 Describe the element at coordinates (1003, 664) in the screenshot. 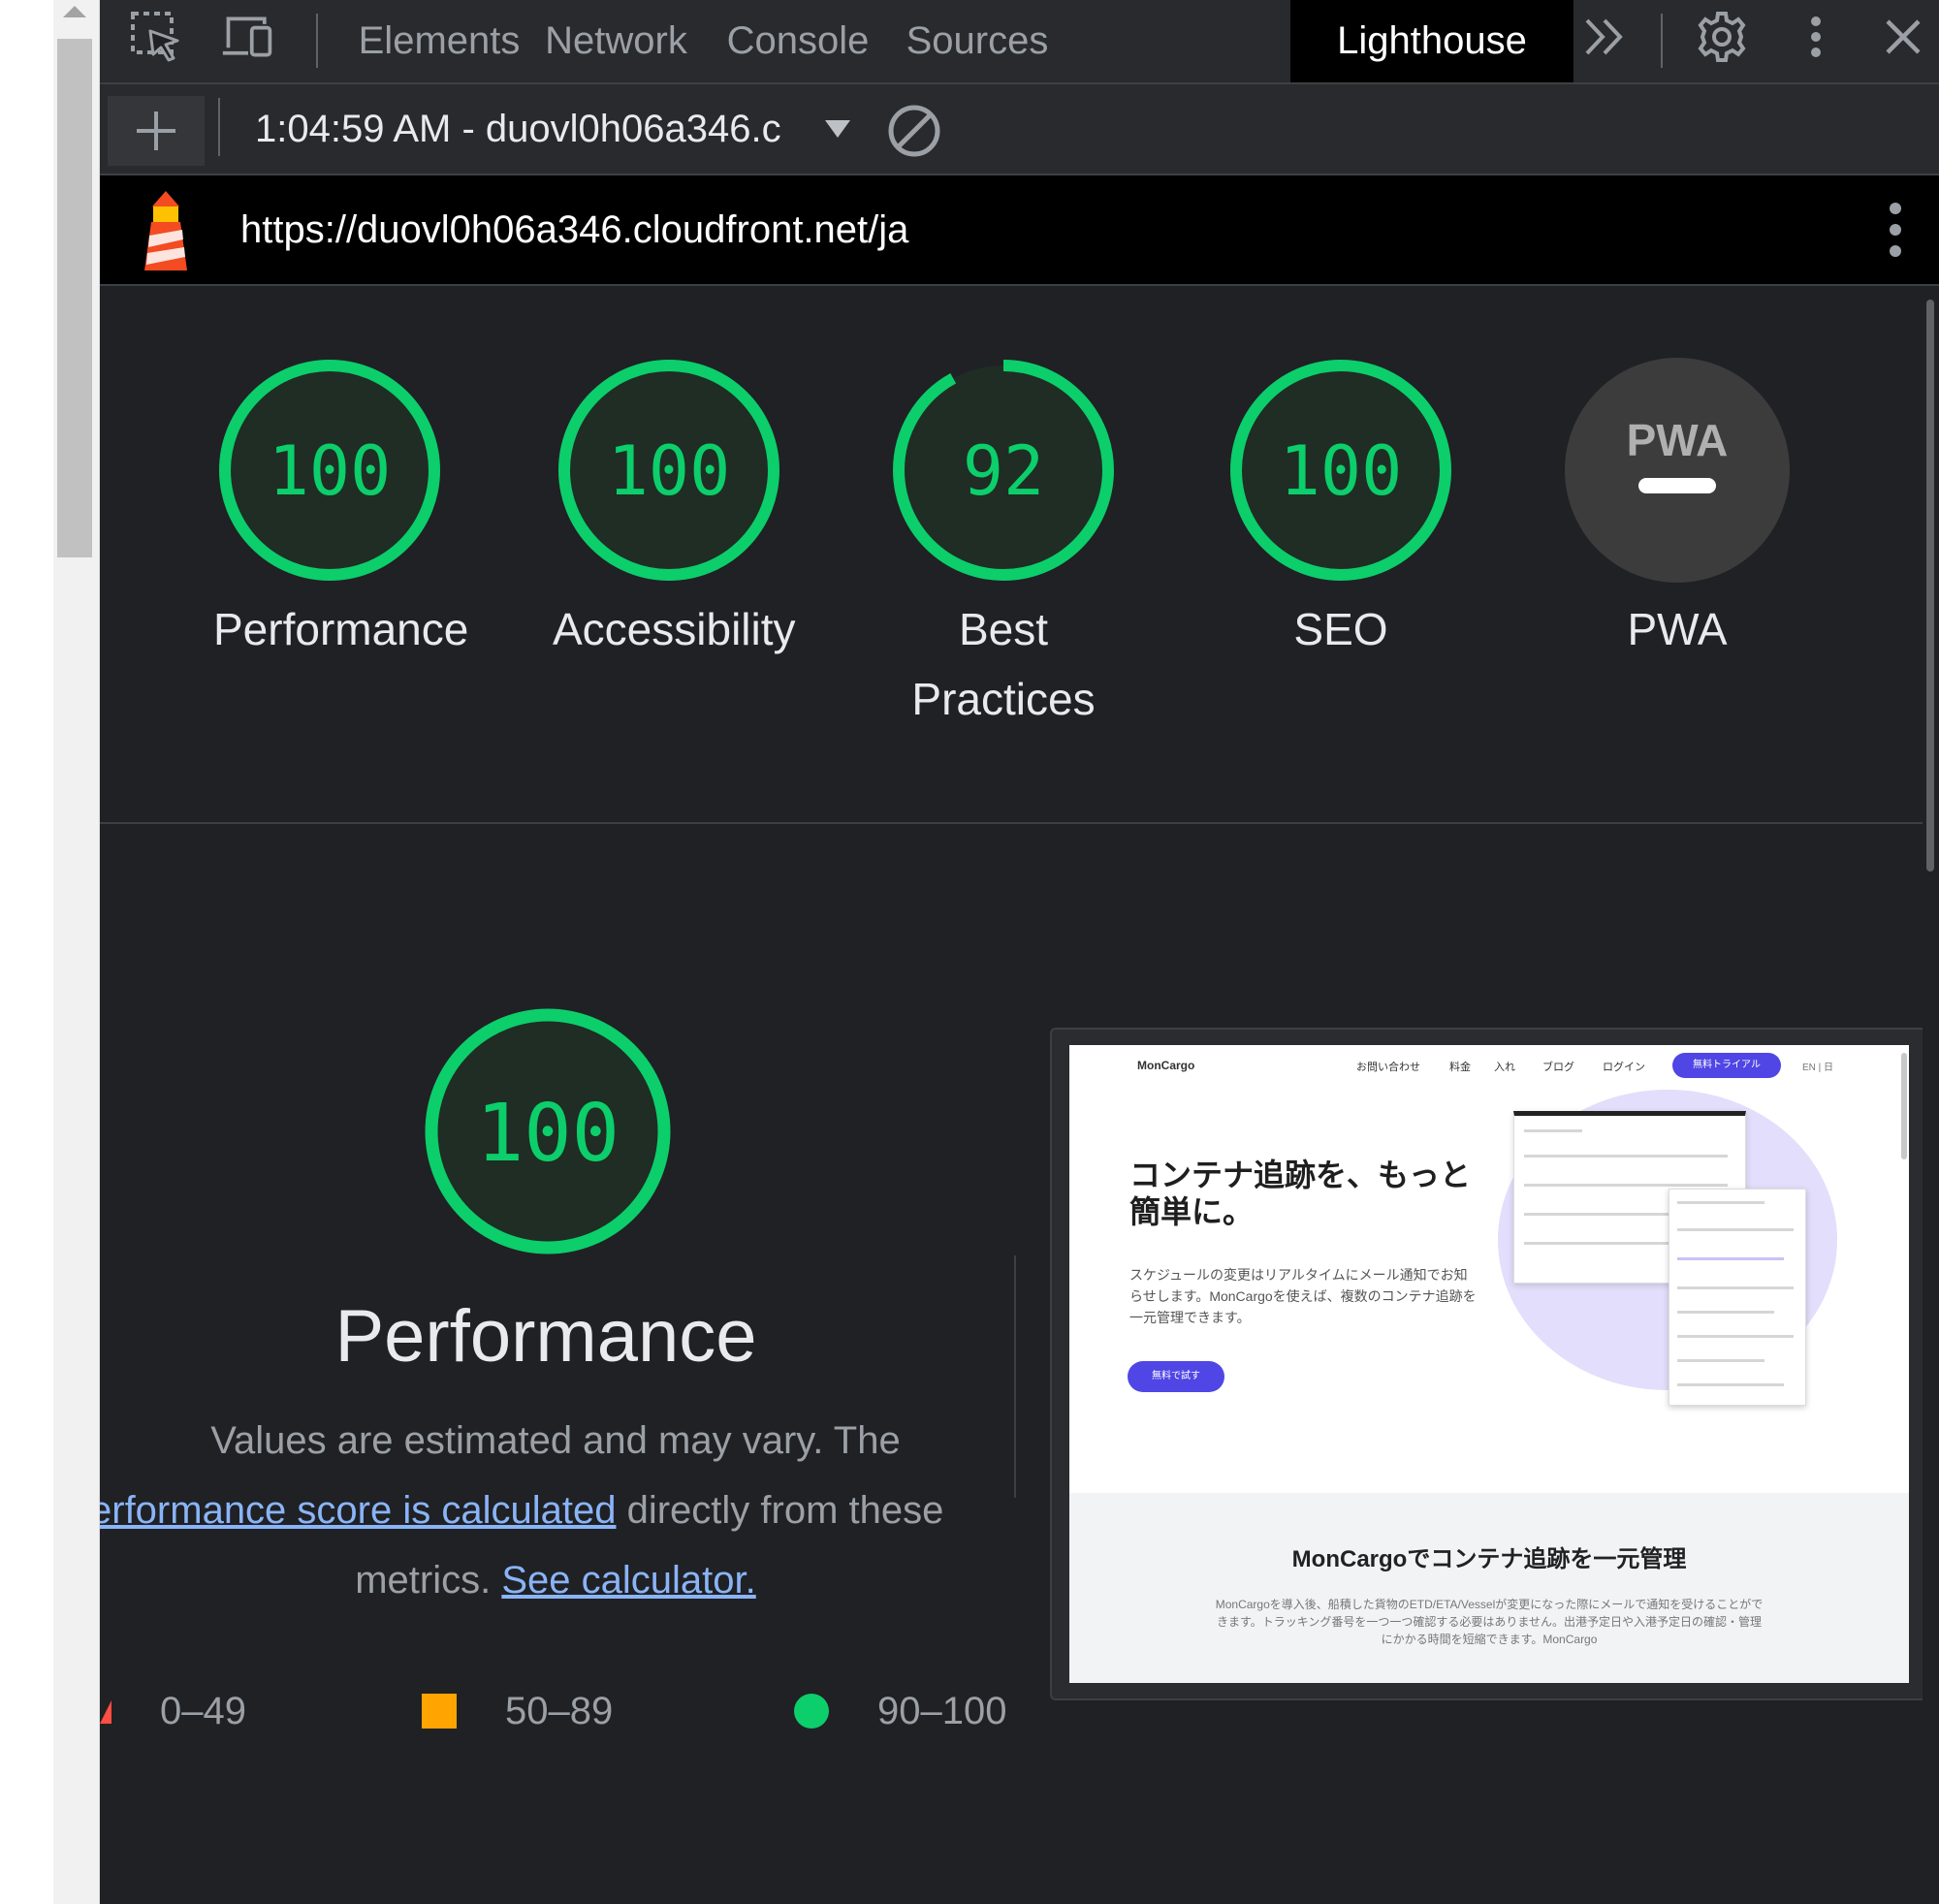

I see `gauge-label: Best Practices` at that location.